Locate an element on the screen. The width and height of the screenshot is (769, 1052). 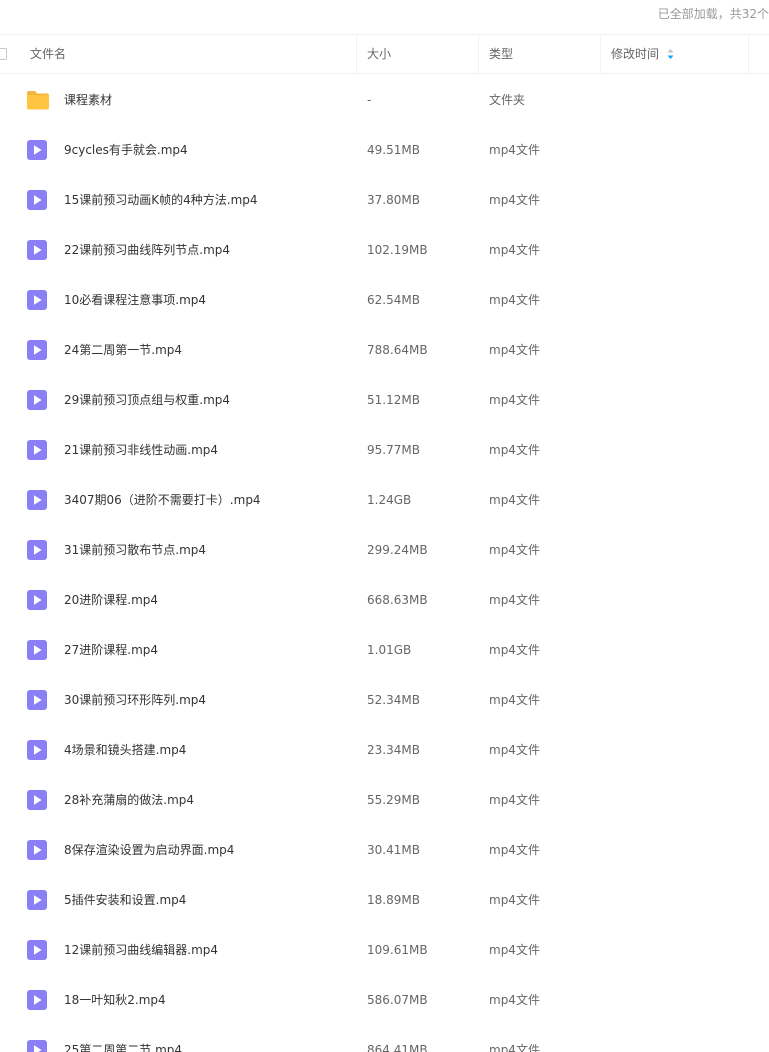
file-row: 24第二周第一节.mp4 788.64MB mp4文件 is located at coordinates (384, 350).